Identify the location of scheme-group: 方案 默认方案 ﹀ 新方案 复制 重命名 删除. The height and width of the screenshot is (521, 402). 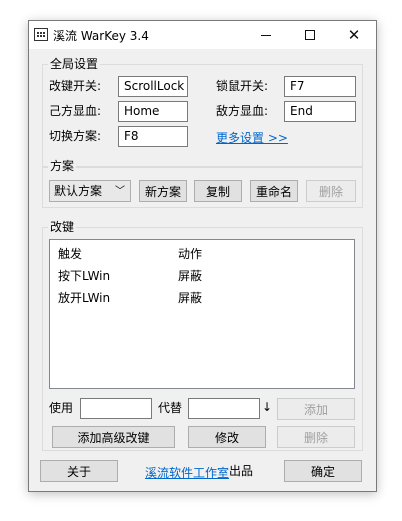
(202, 183).